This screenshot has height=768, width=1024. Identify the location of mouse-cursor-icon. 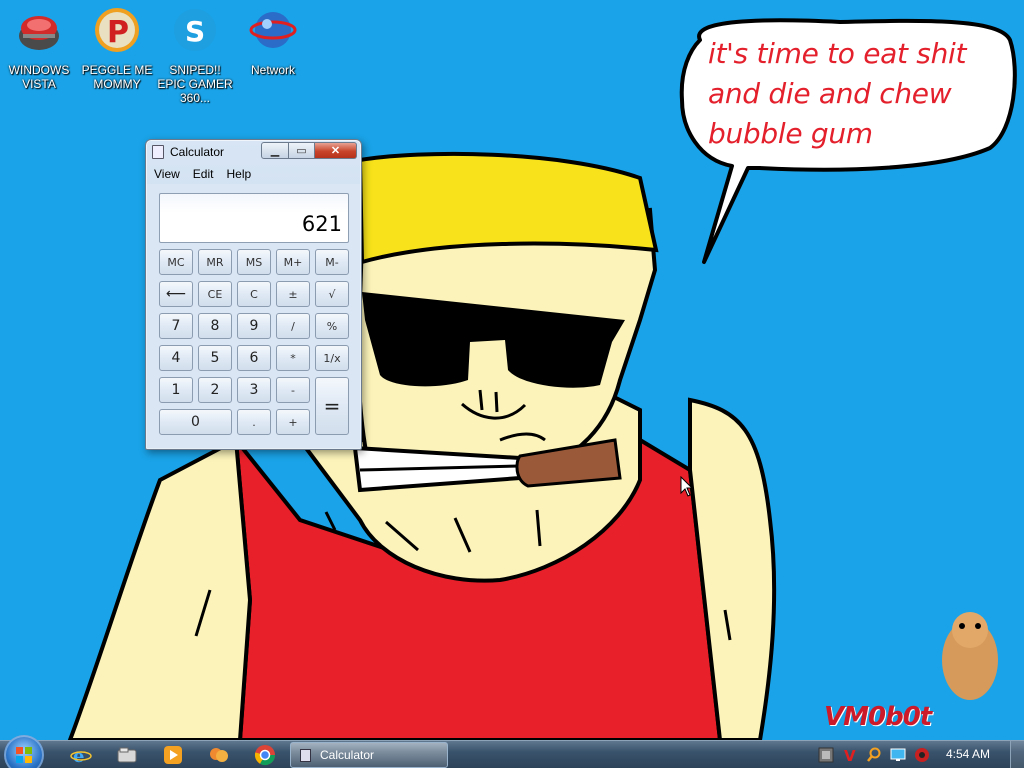
(687, 486).